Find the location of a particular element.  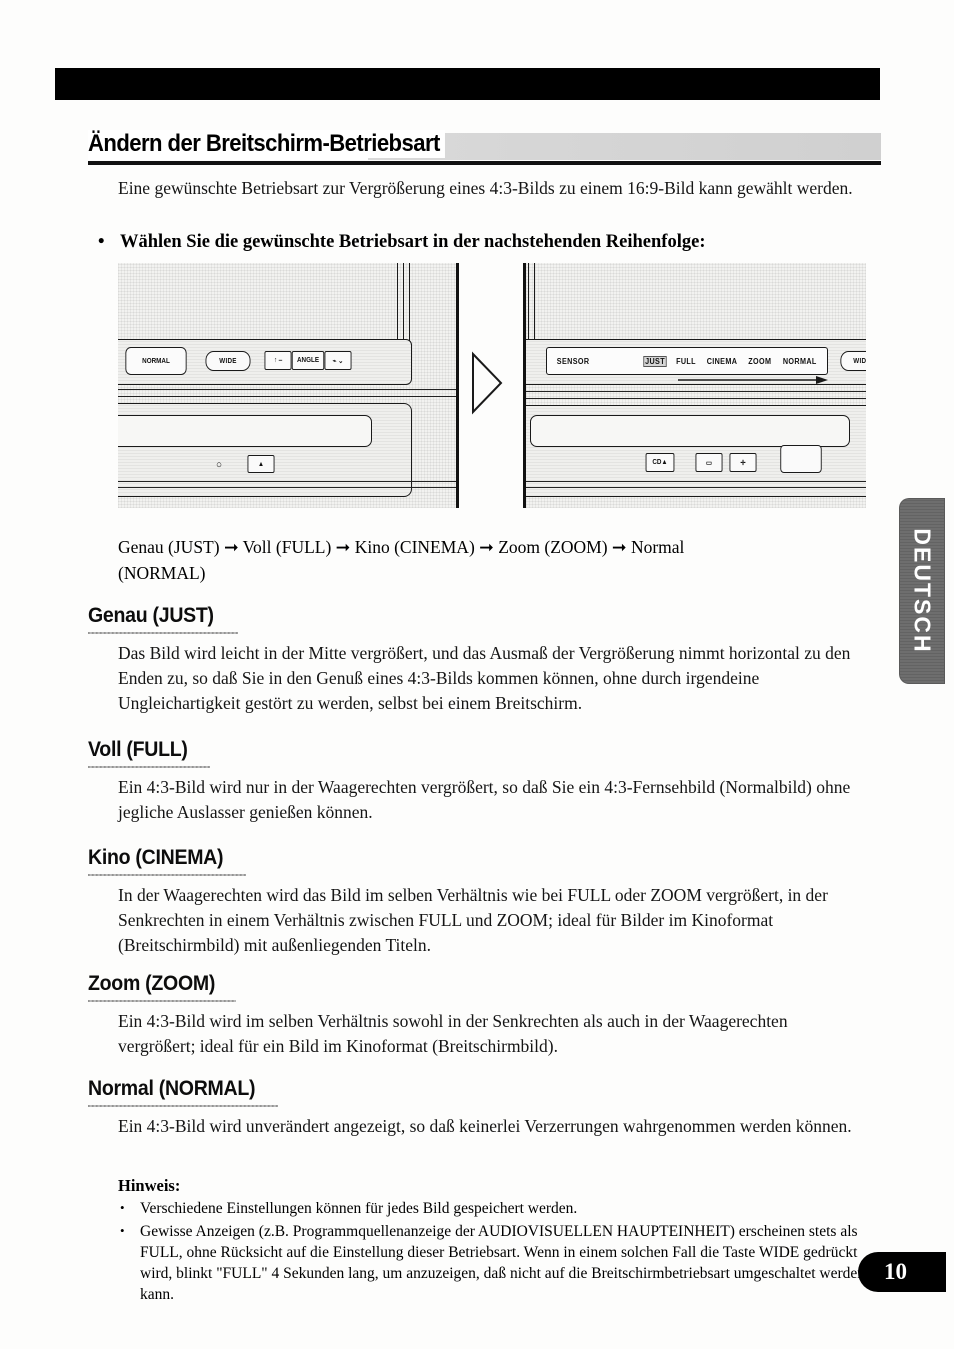

left-device-angle-down-button: ⌁ ⌄ is located at coordinates (338, 360).